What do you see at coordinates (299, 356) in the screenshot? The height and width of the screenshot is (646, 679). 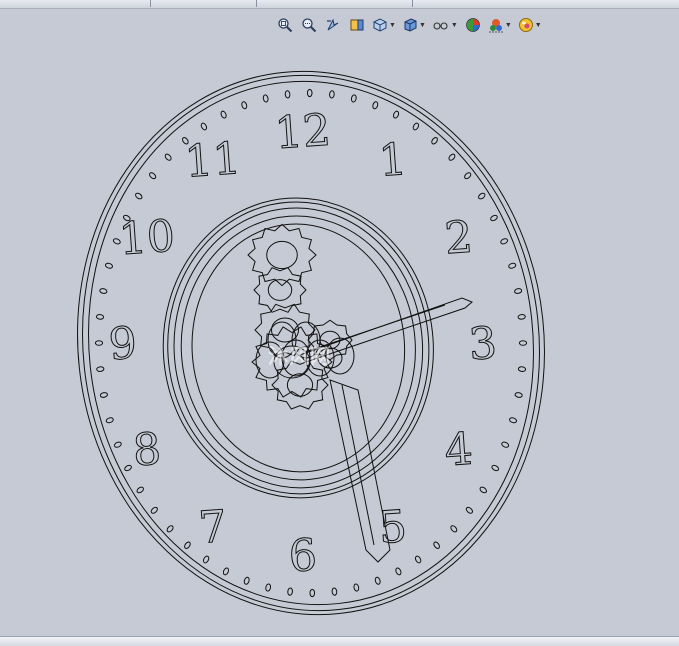 I see `watermark: 沐风网` at bounding box center [299, 356].